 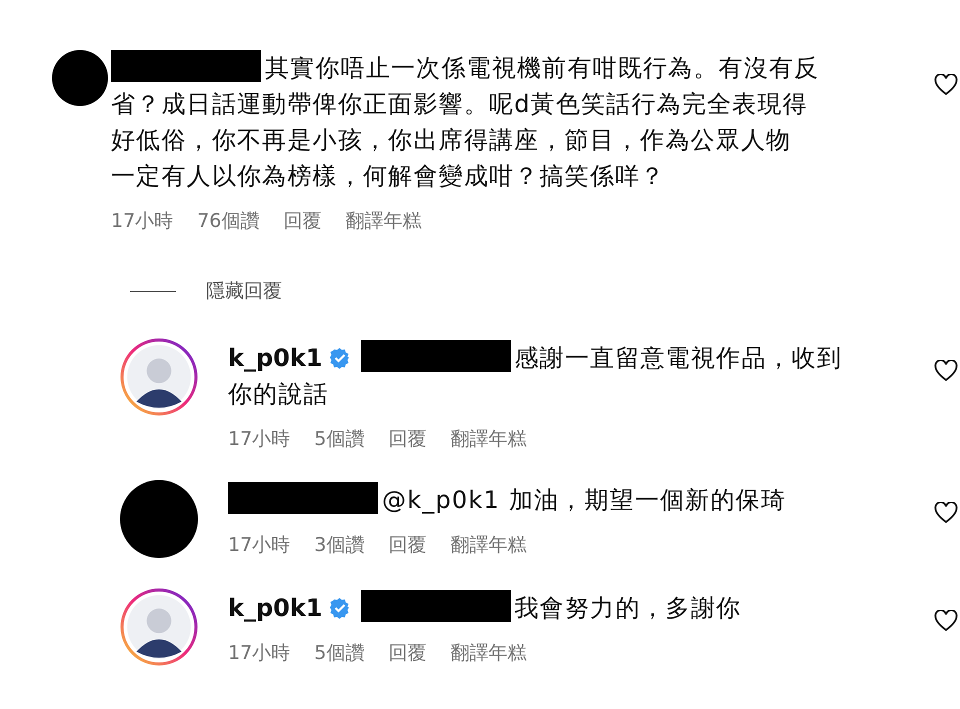 I want to click on comment-text: 省？成日話運動帶俾你正面影響。呢d黃色笑話行為完全表現得, so click(x=459, y=104).